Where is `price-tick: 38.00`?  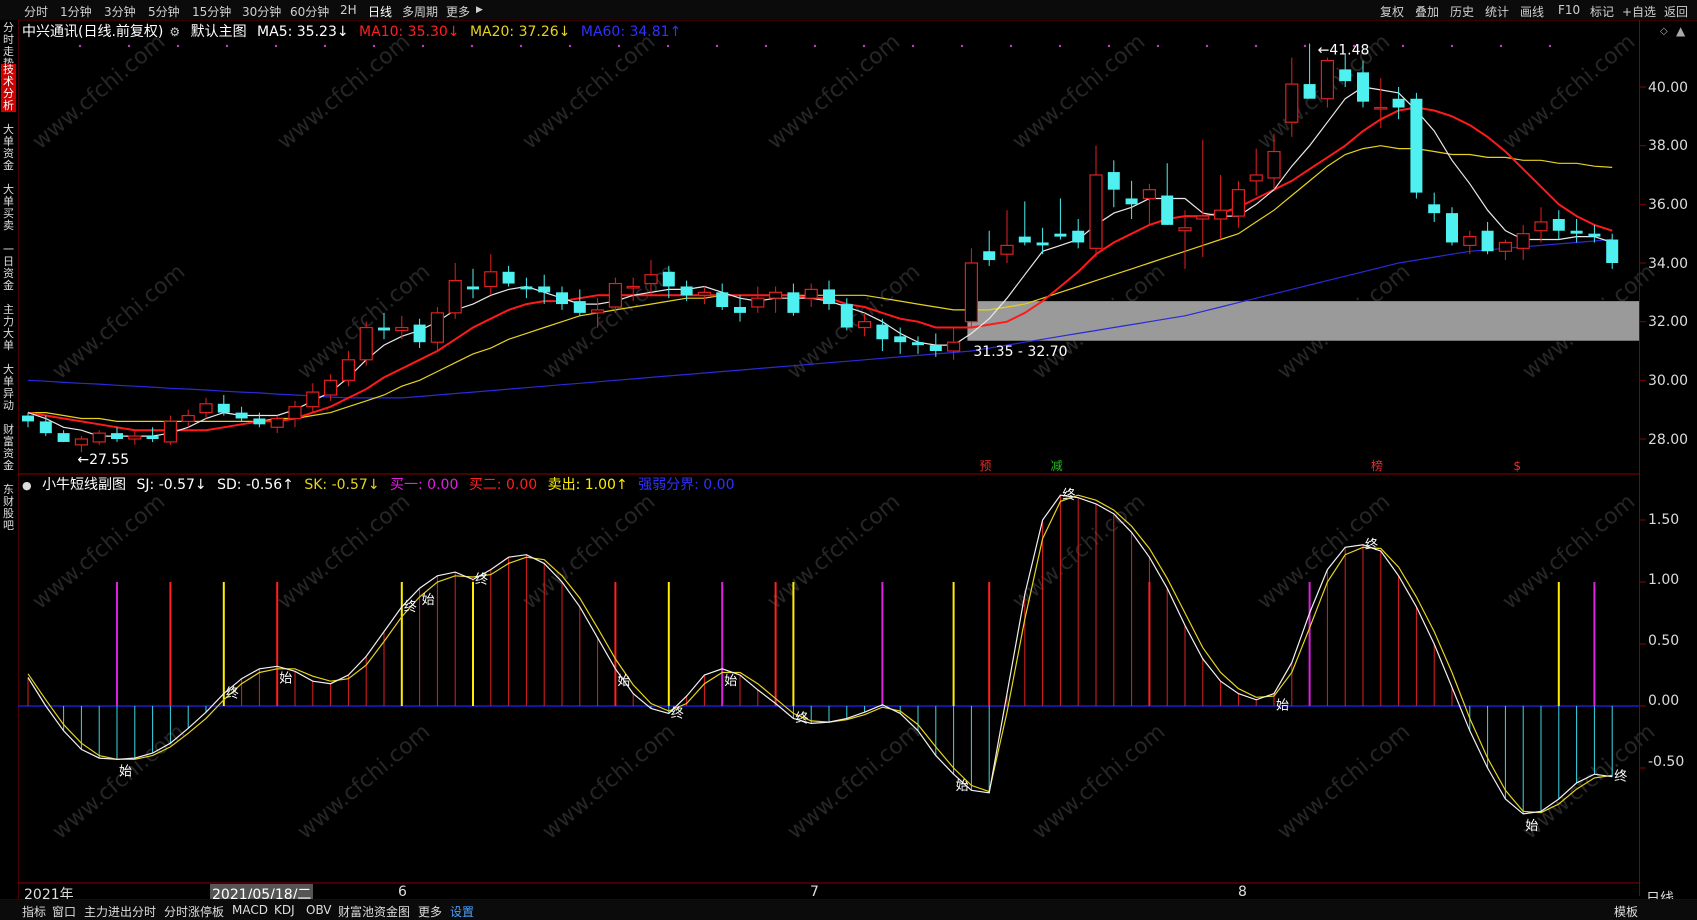 price-tick: 38.00 is located at coordinates (1668, 146).